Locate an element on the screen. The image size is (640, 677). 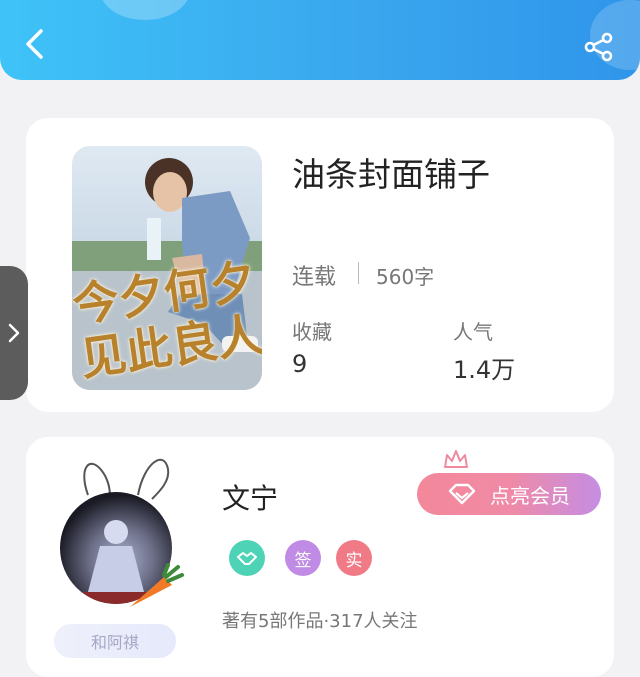
top-bar is located at coordinates (320, 40).